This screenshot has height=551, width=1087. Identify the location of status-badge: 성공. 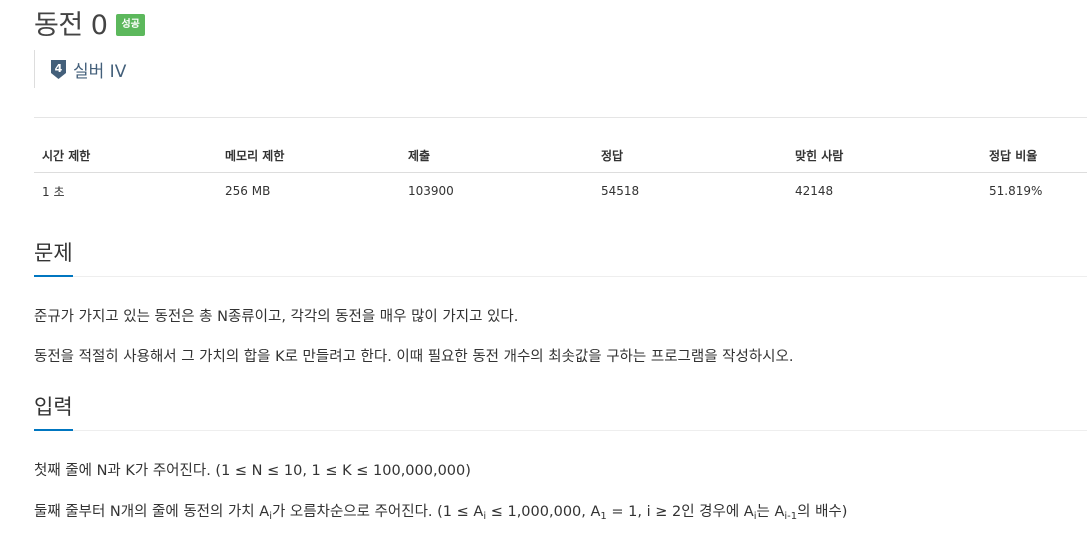
(130, 24).